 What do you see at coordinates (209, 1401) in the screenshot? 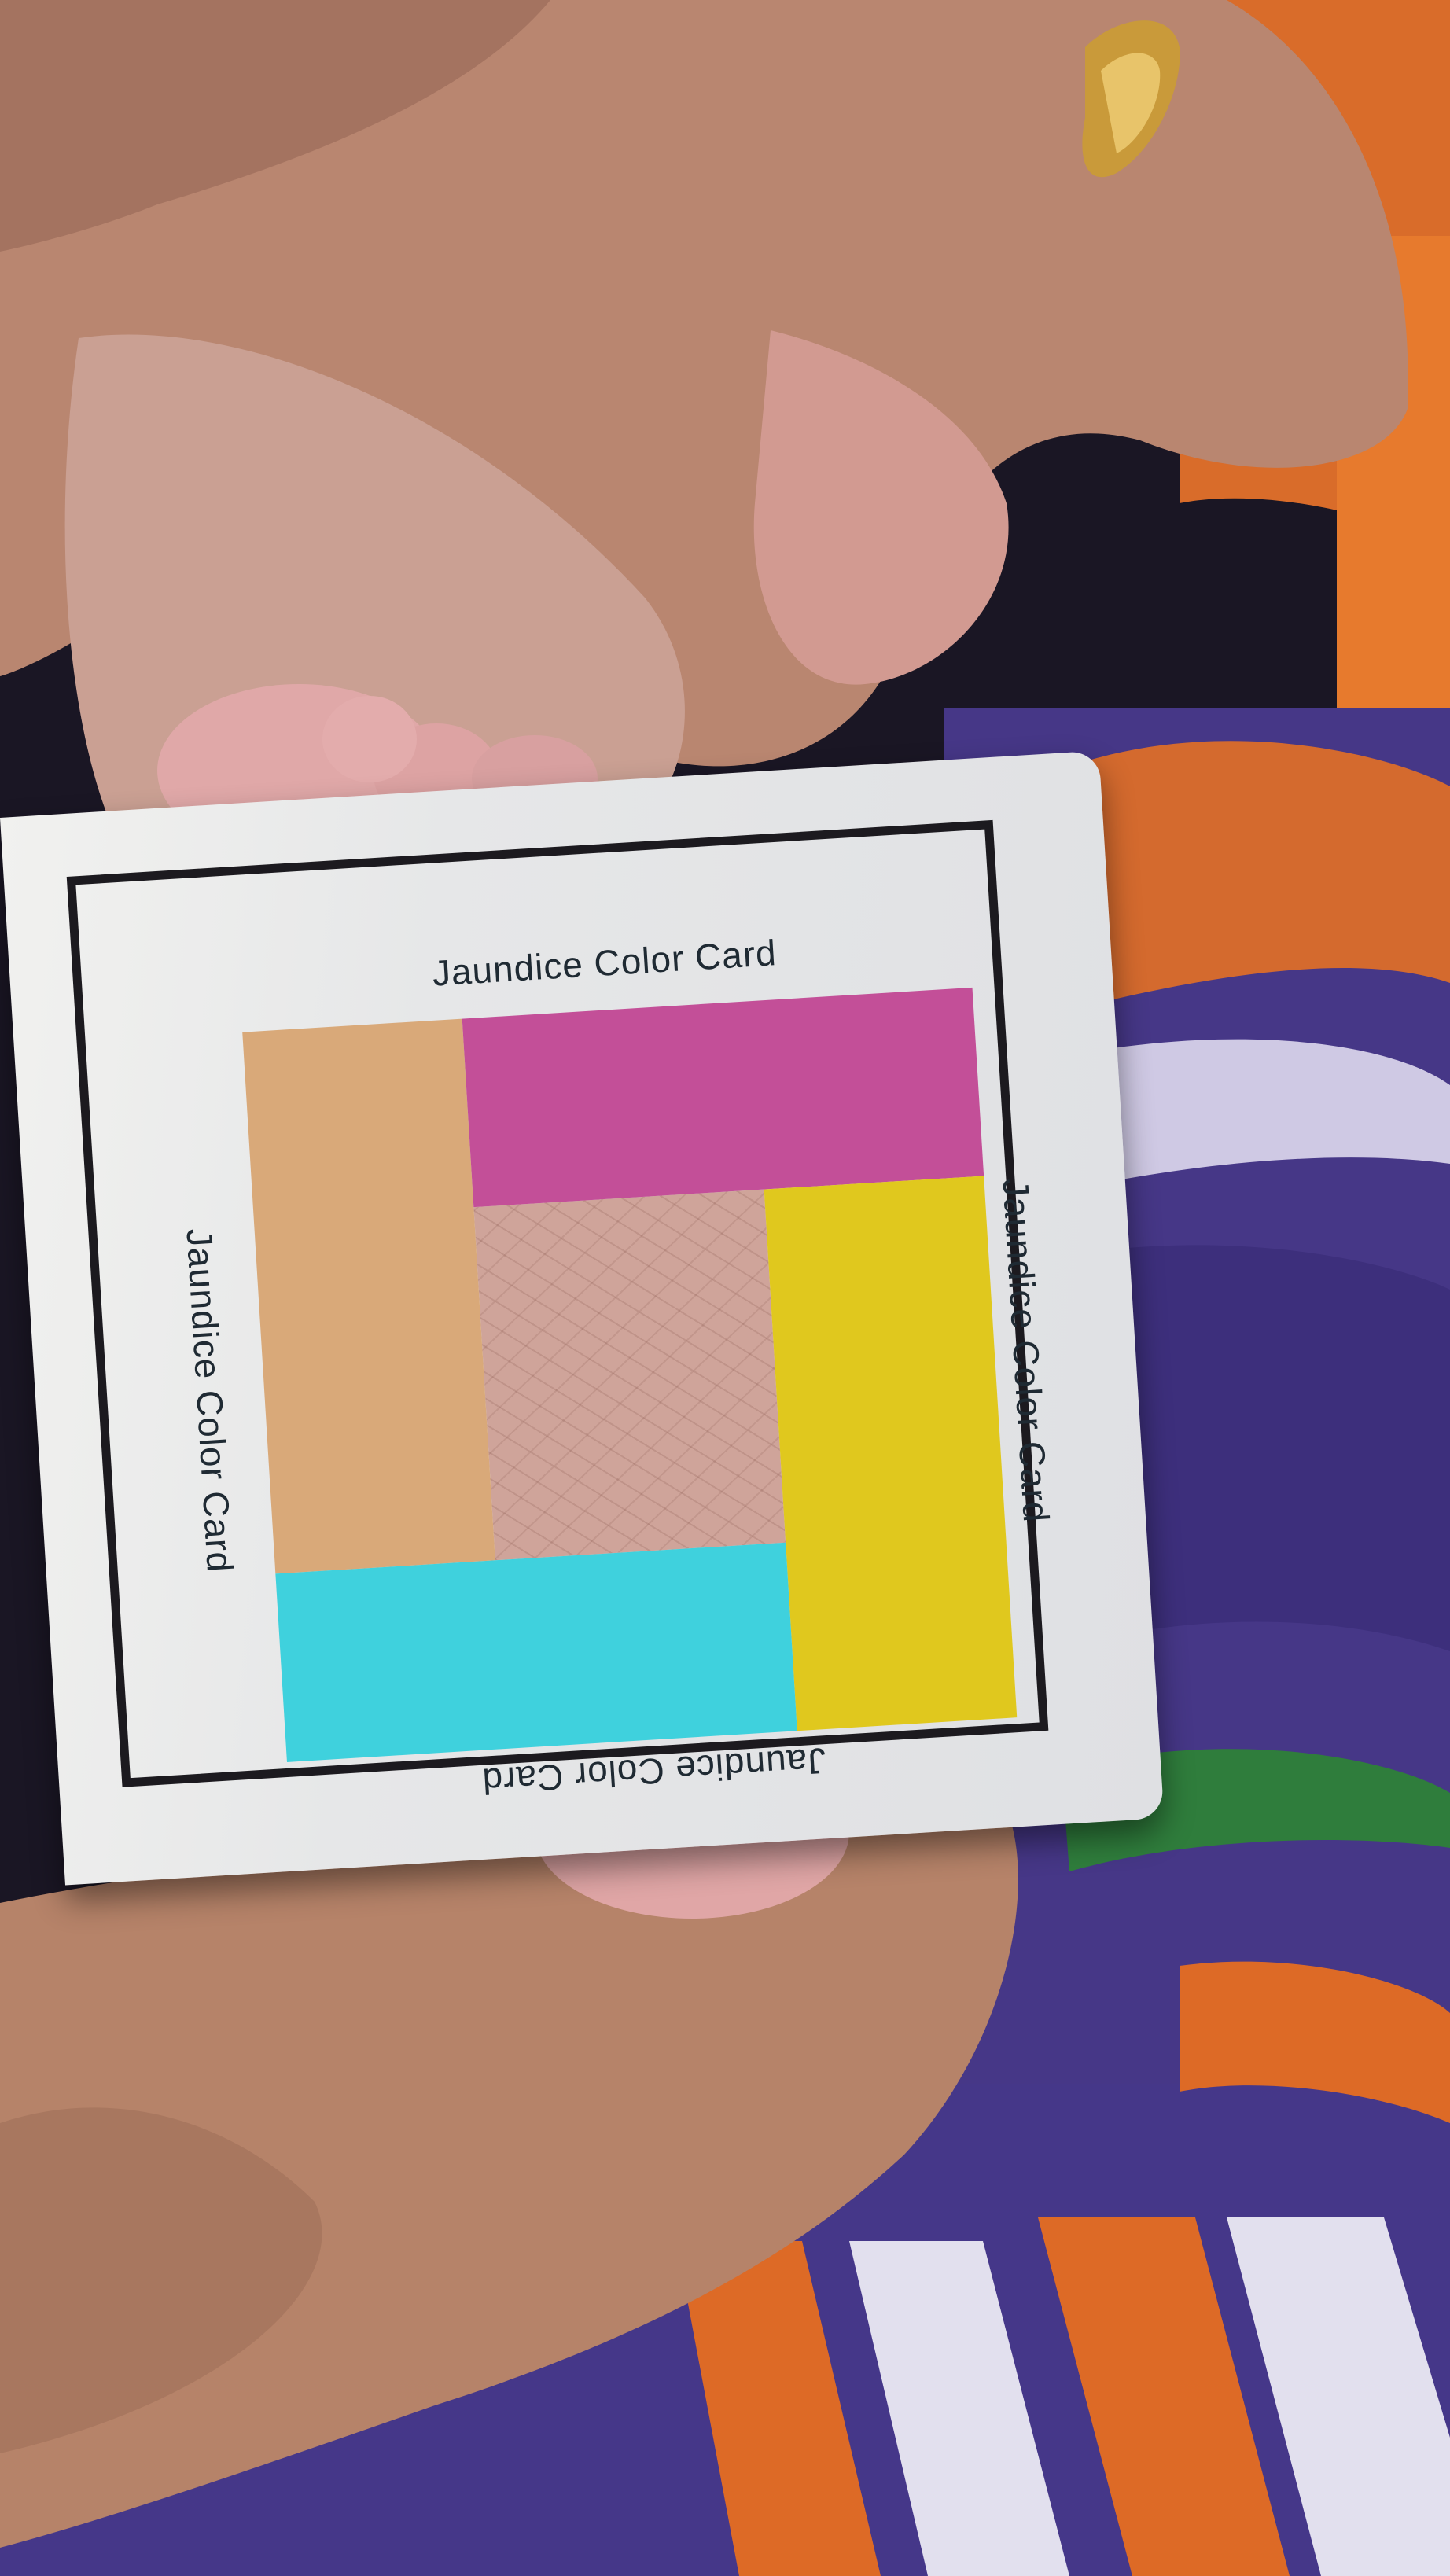
I see `card-label-left: Jaundice Color Card` at bounding box center [209, 1401].